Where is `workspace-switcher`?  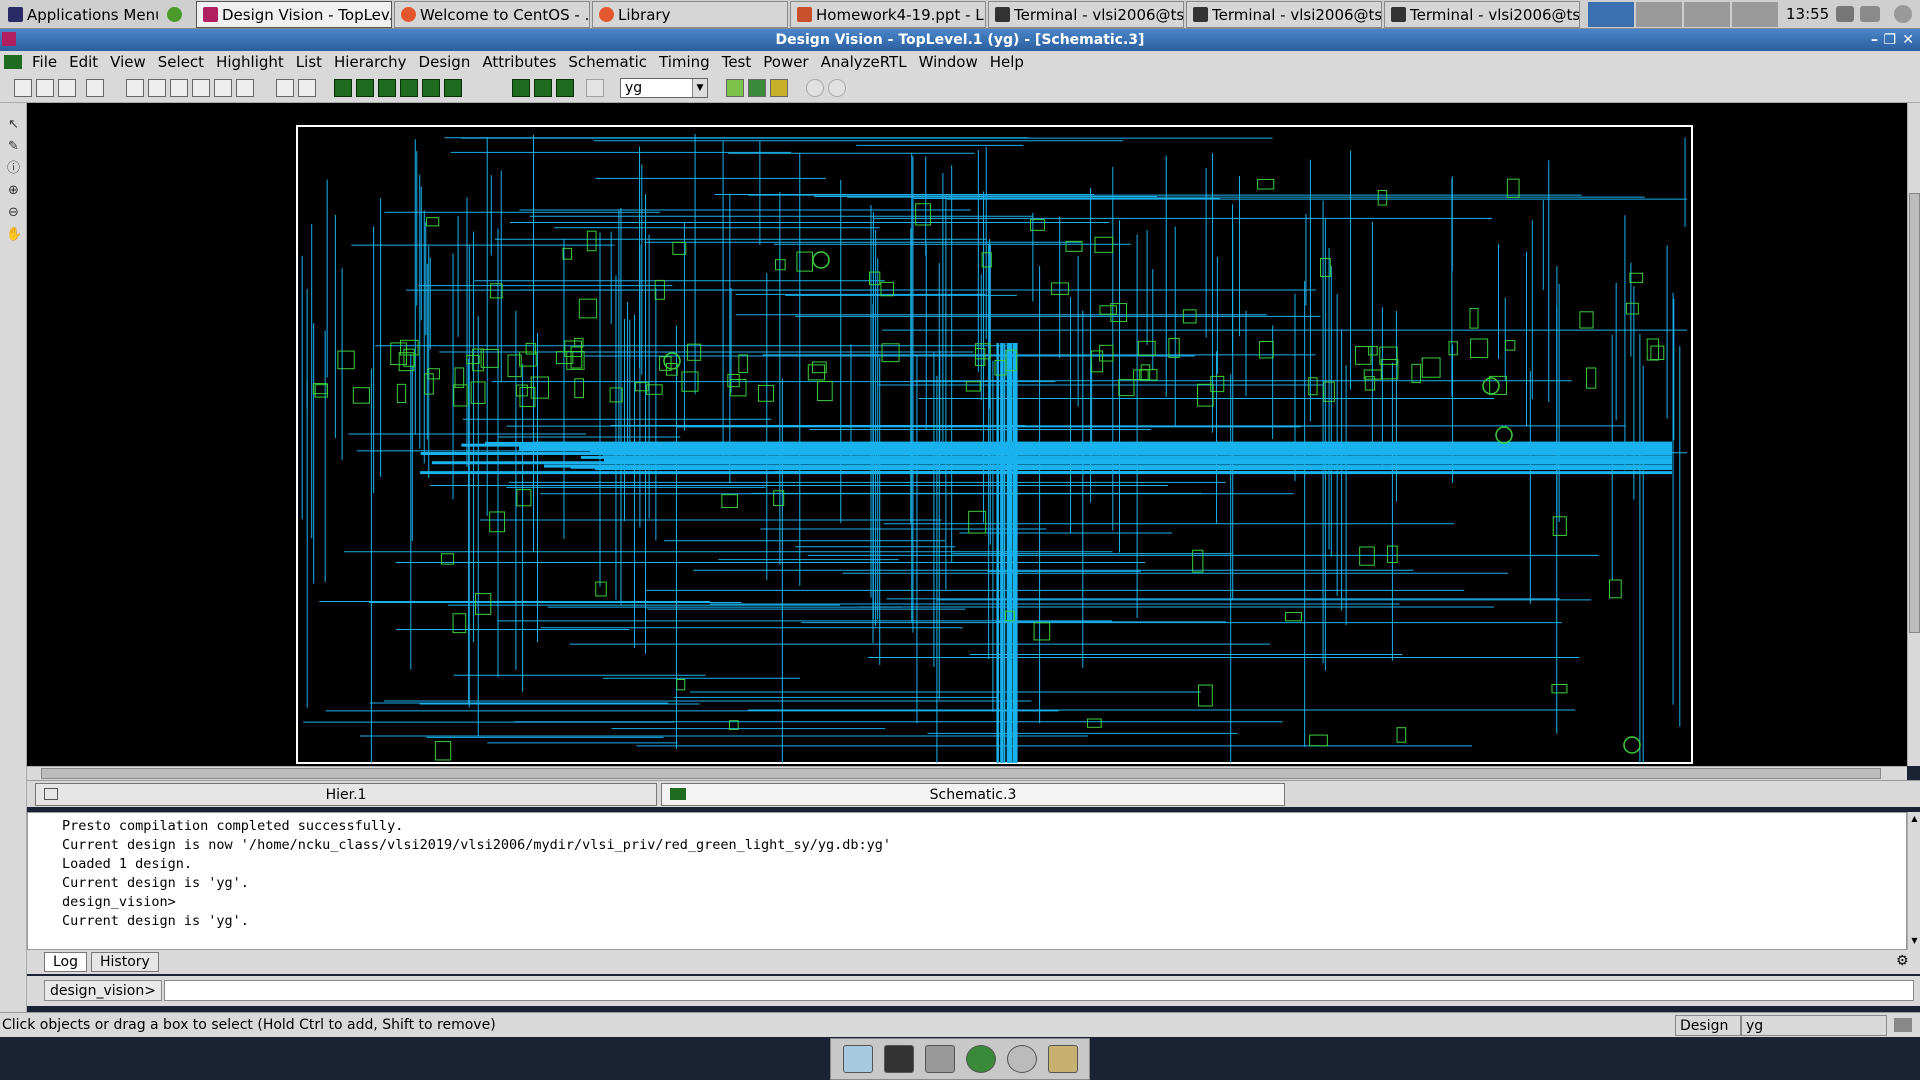
workspace-switcher is located at coordinates (1683, 14).